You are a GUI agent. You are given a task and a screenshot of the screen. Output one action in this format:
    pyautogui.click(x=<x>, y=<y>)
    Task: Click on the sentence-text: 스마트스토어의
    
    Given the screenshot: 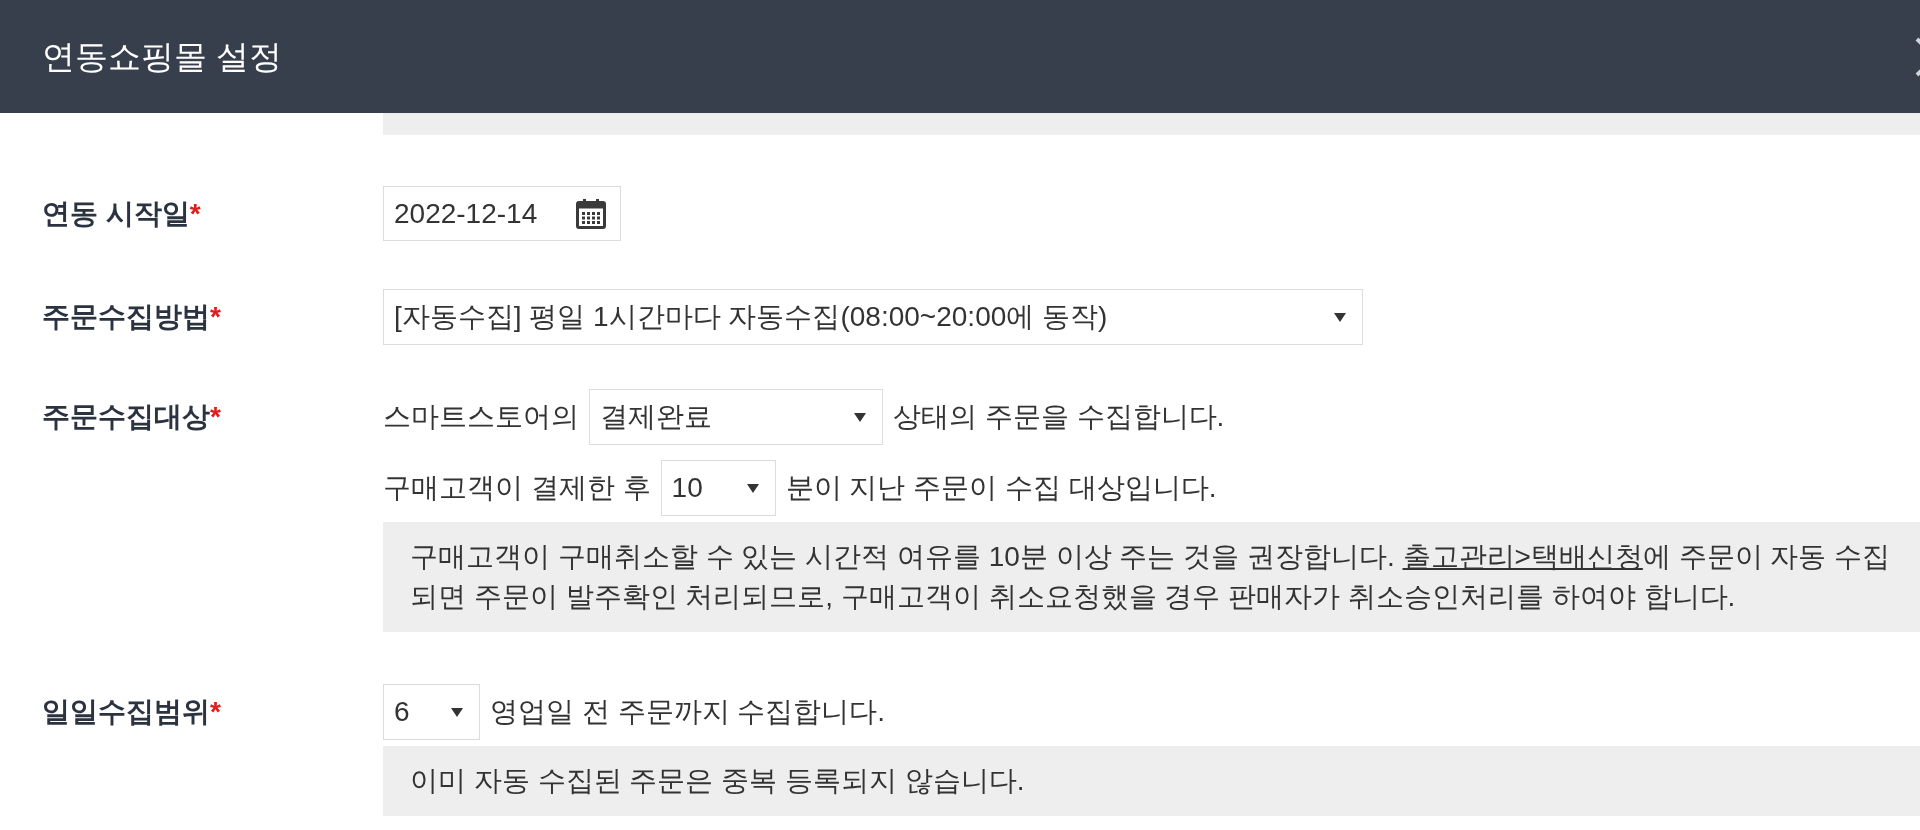 What is the action you would take?
    pyautogui.click(x=481, y=417)
    